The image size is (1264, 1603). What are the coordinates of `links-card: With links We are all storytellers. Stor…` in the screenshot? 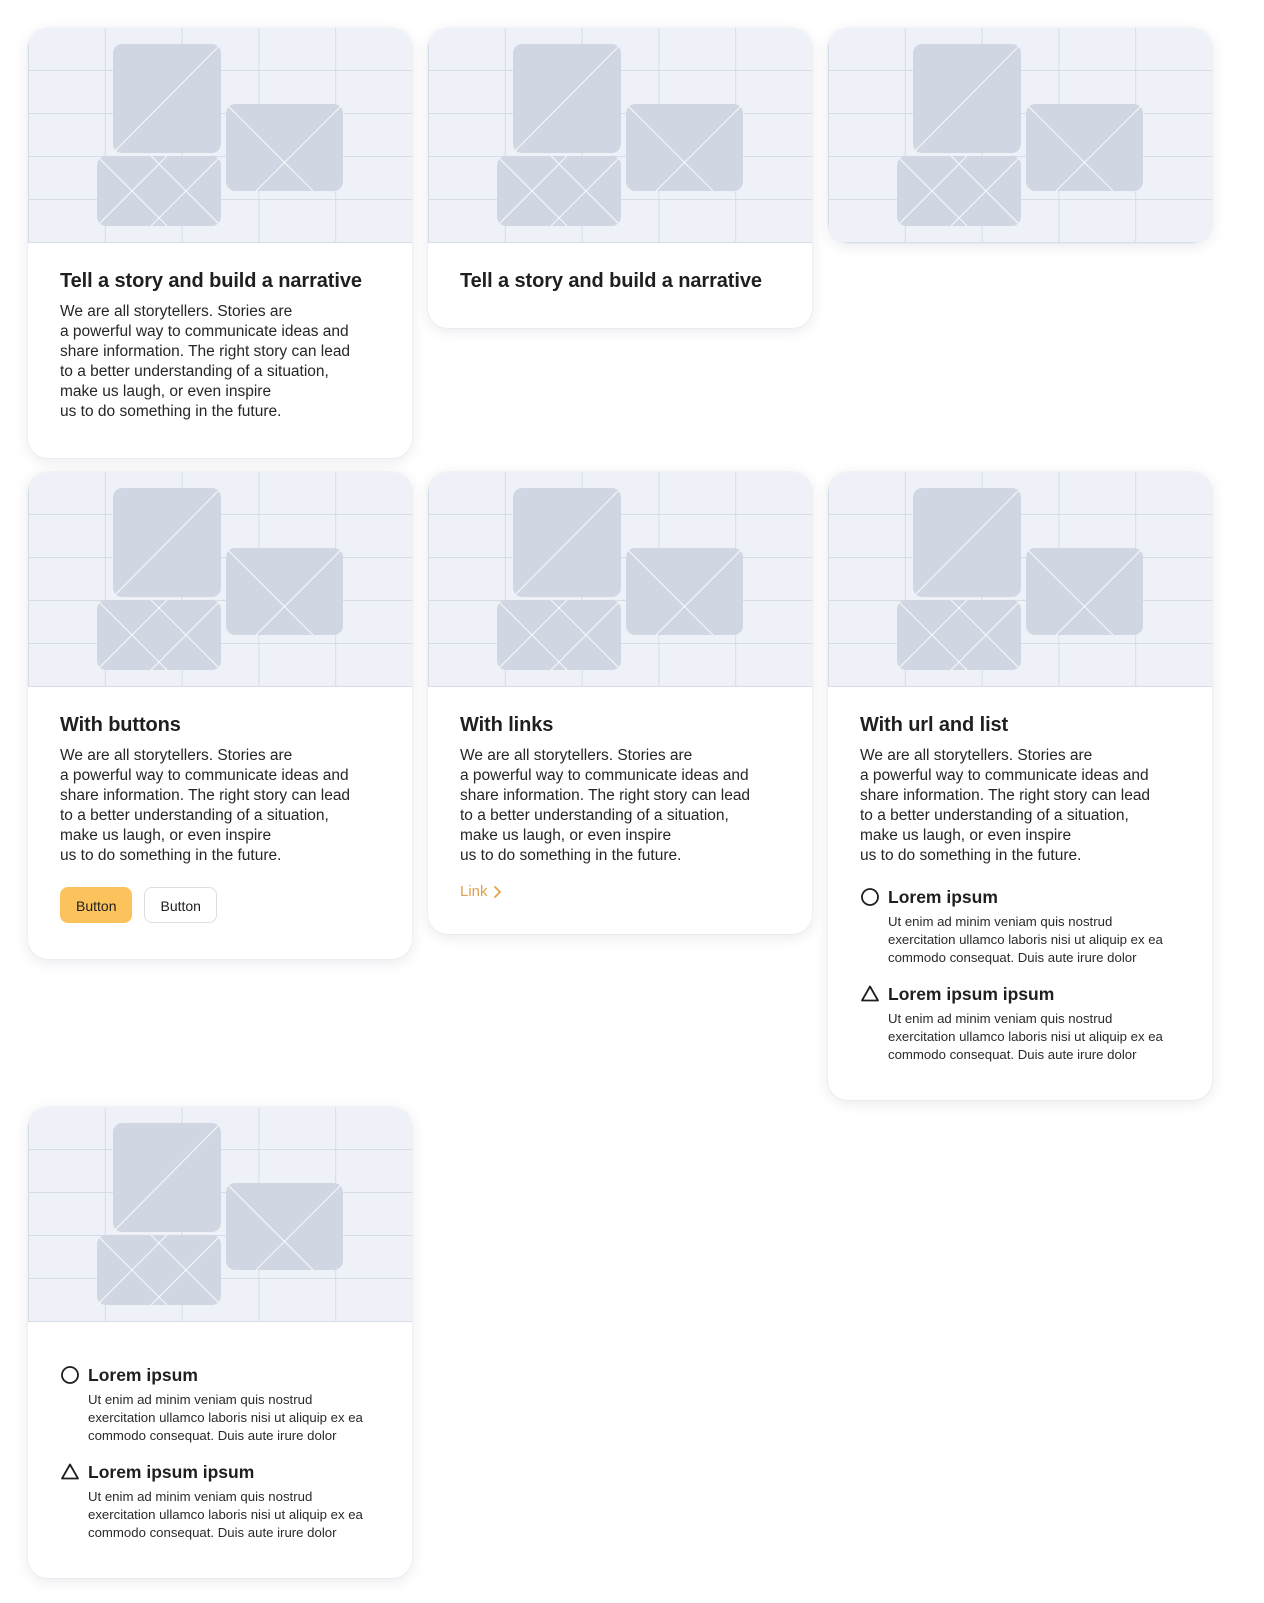 It's located at (620, 703).